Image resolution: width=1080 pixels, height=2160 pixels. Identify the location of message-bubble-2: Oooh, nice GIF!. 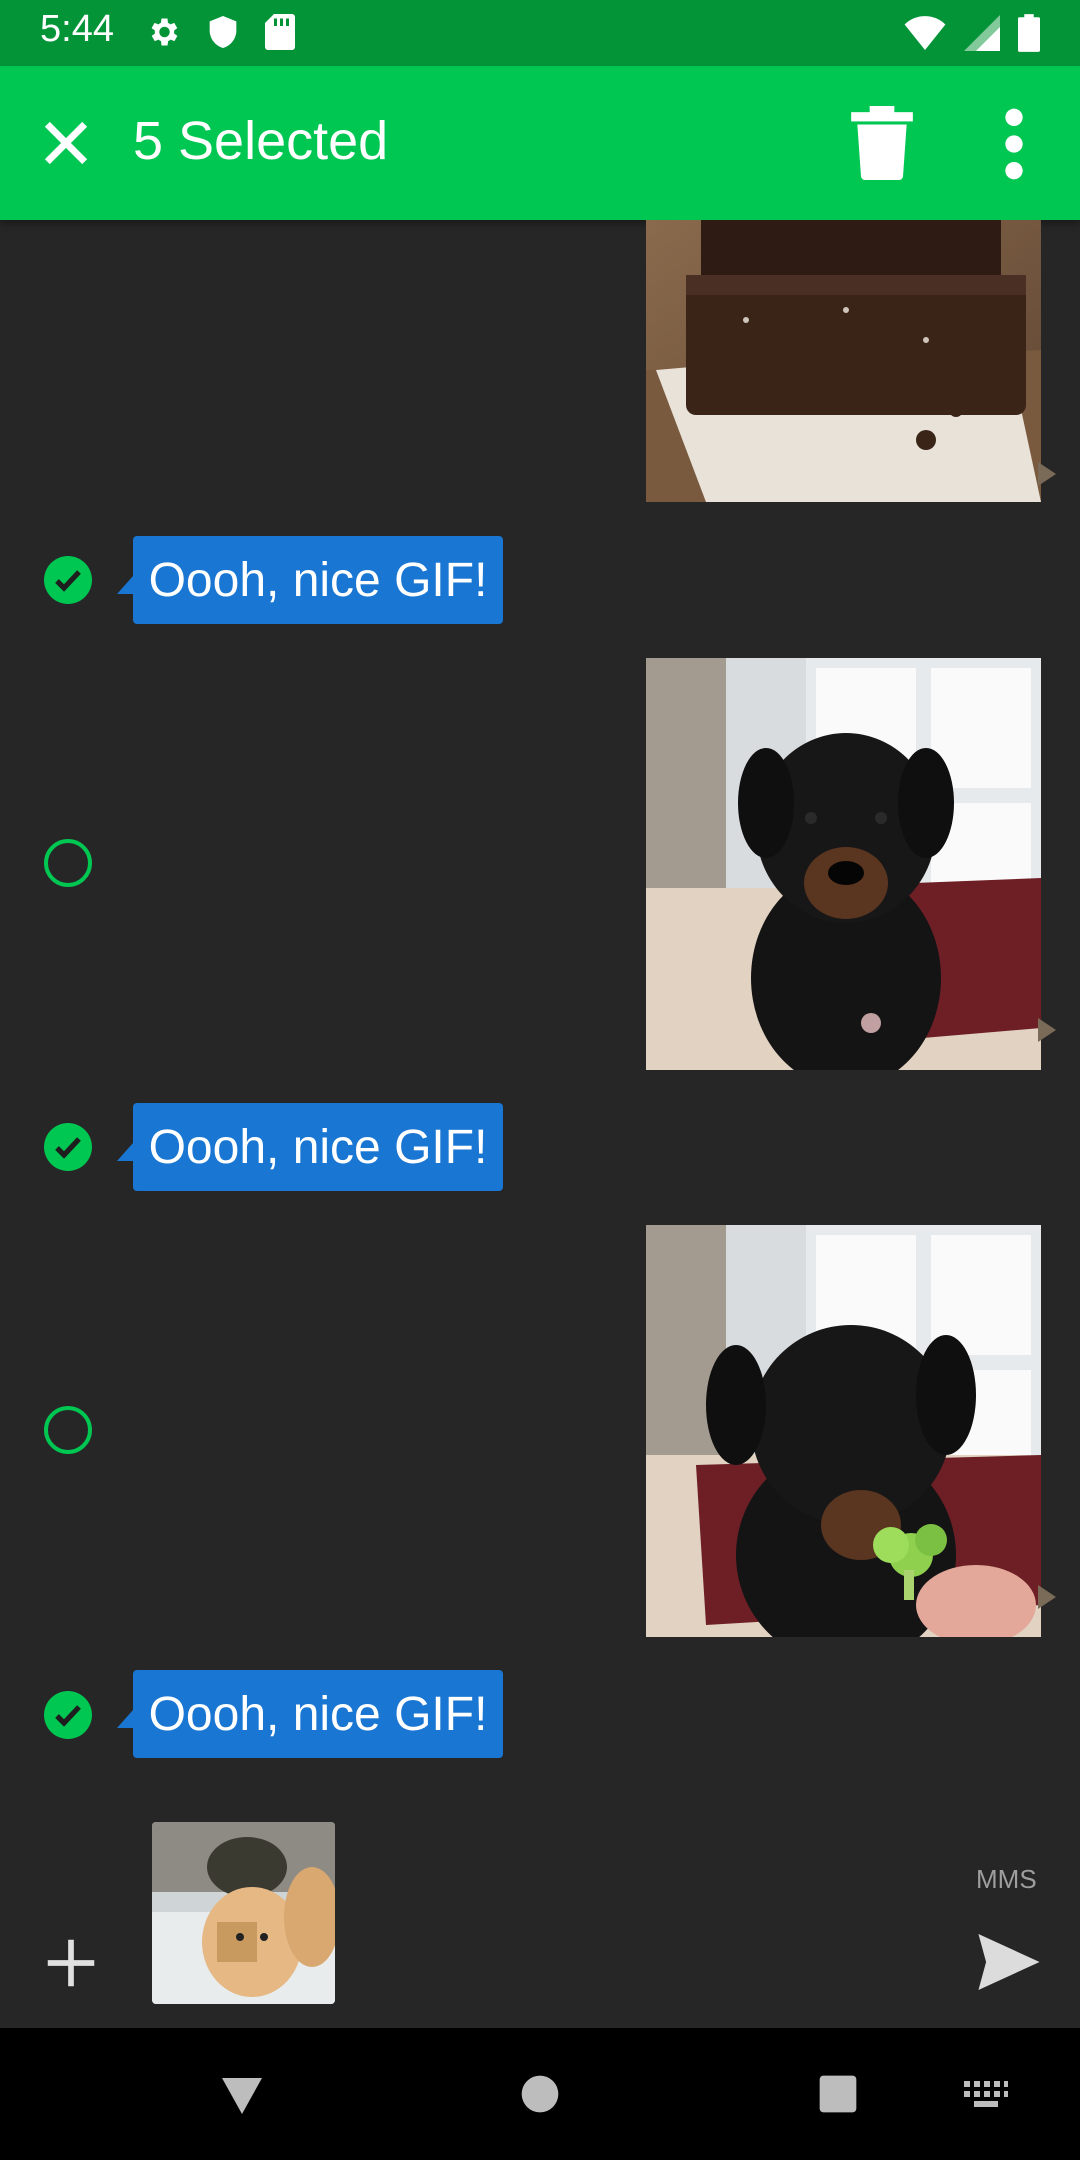
(310, 1147).